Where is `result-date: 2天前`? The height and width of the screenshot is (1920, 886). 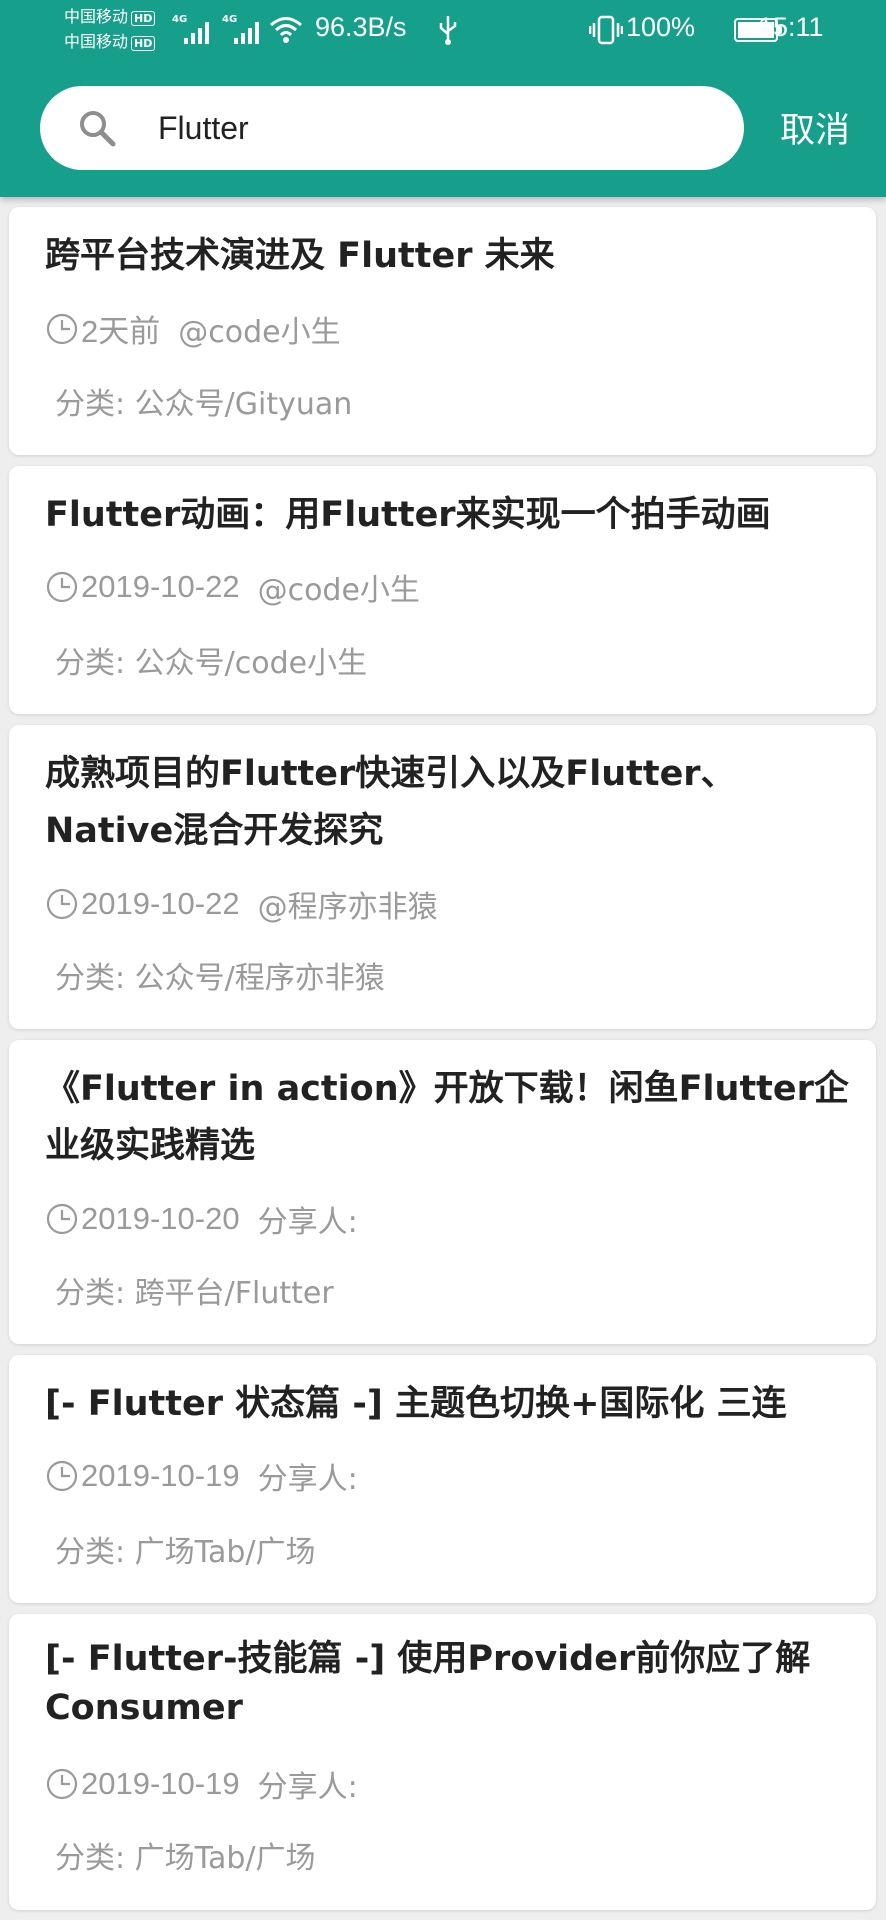 result-date: 2天前 is located at coordinates (121, 331).